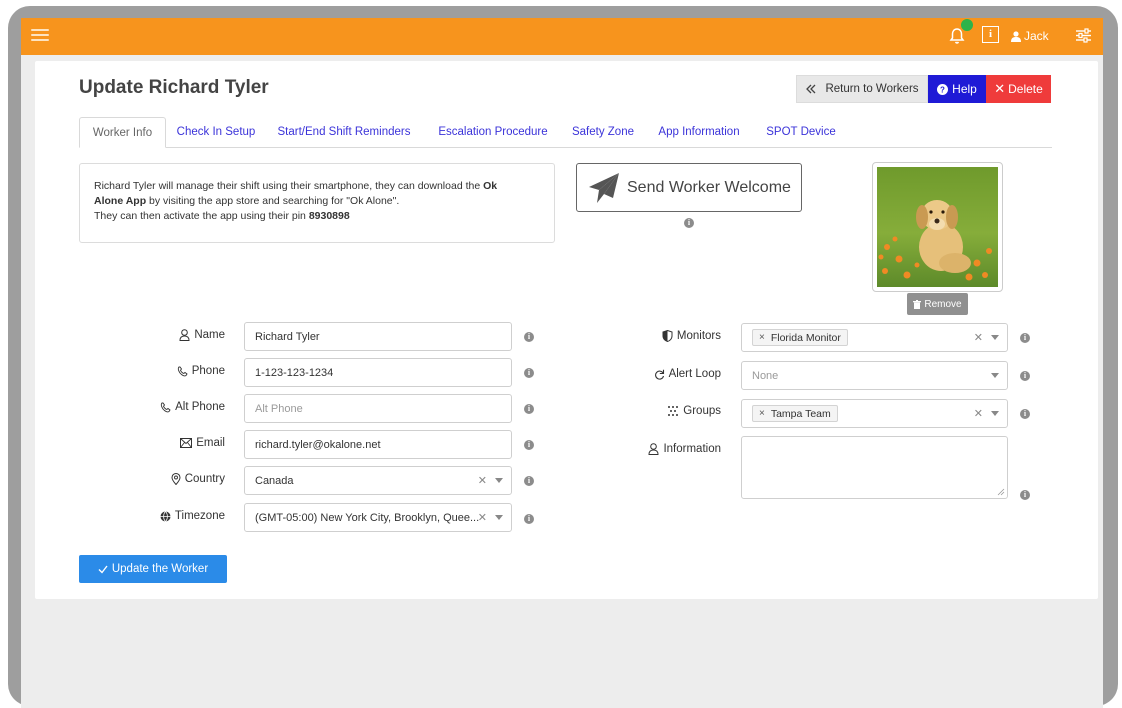  What do you see at coordinates (1016, 36) in the screenshot?
I see `user-icon` at bounding box center [1016, 36].